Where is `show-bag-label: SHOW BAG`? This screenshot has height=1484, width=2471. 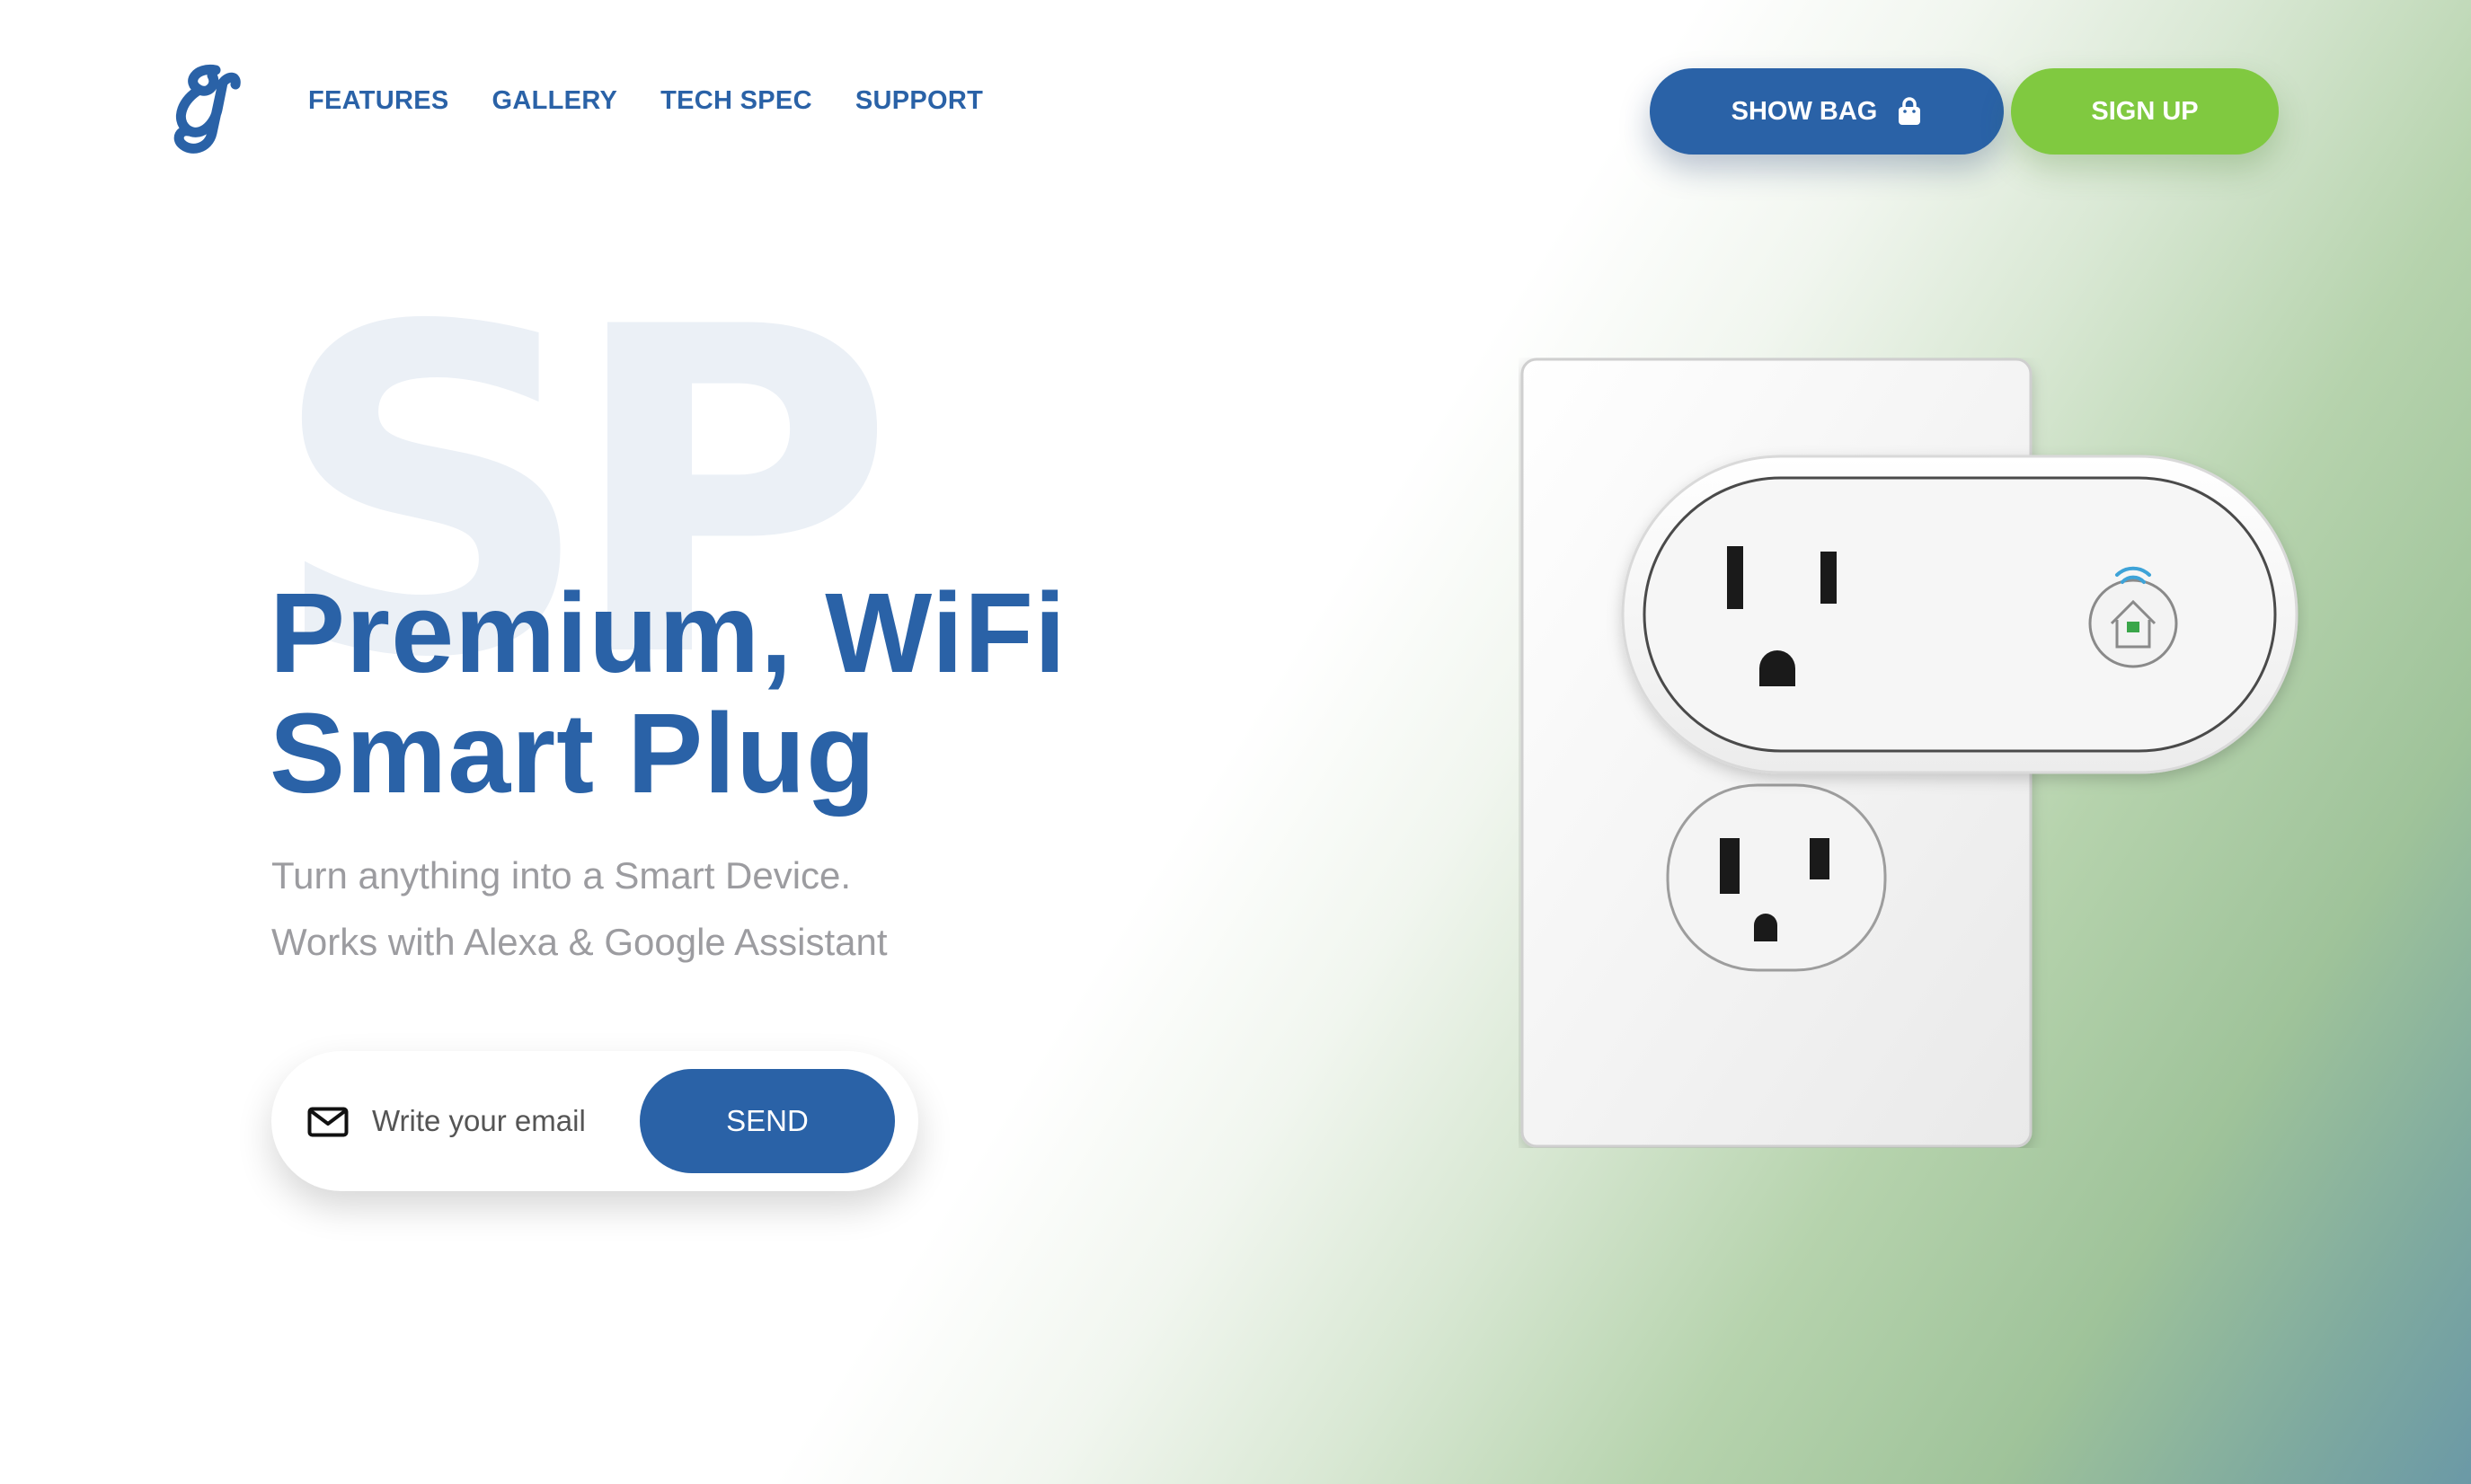
show-bag-label: SHOW BAG is located at coordinates (1804, 111).